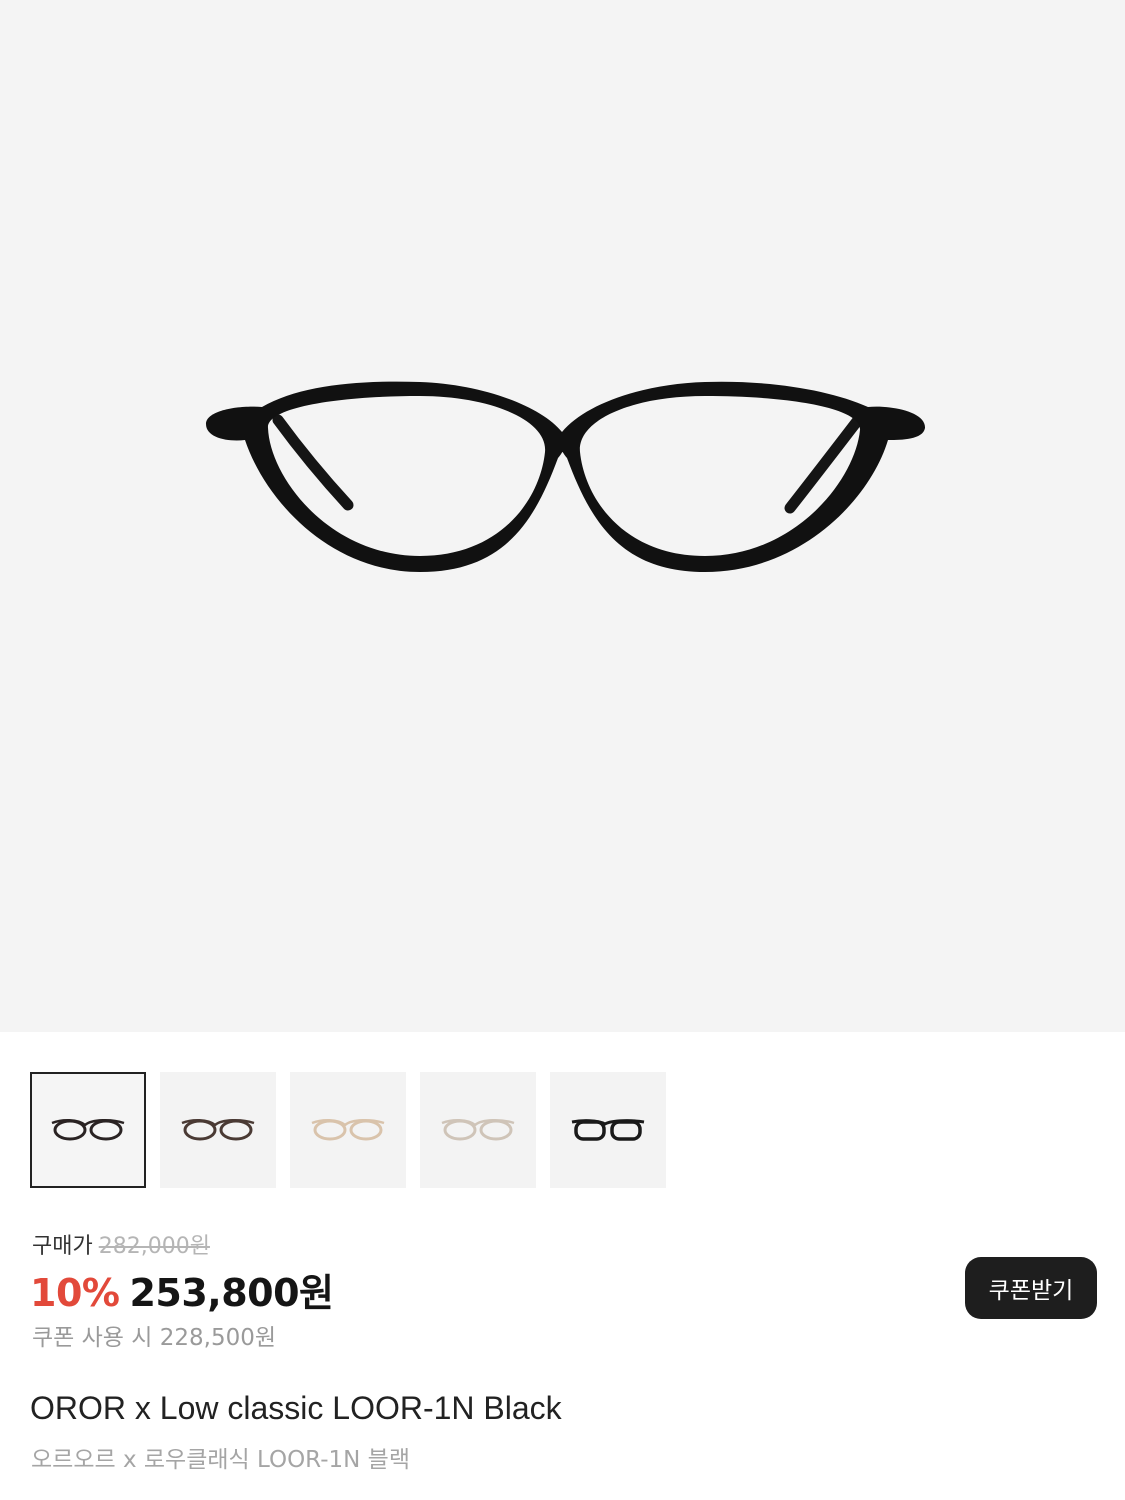  Describe the element at coordinates (566, 476) in the screenshot. I see `glasses-image` at that location.